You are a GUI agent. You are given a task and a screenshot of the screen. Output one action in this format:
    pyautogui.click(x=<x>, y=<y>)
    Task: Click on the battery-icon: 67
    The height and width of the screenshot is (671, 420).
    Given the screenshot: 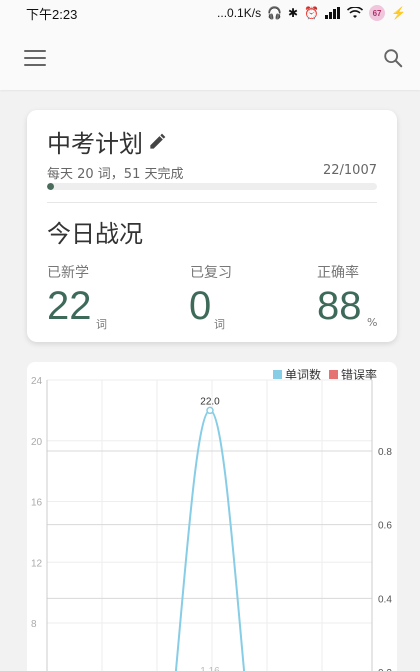 What is the action you would take?
    pyautogui.click(x=377, y=13)
    